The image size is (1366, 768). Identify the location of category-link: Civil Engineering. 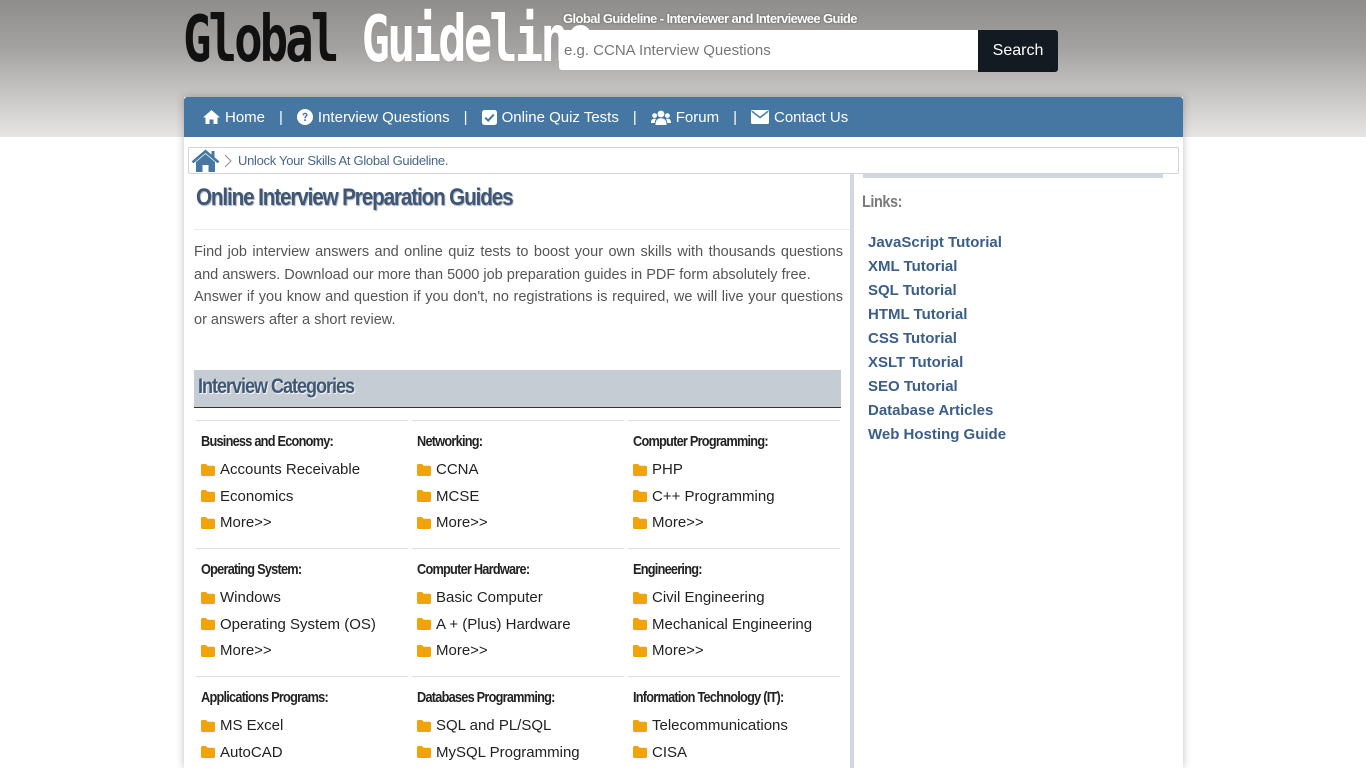
(736, 598).